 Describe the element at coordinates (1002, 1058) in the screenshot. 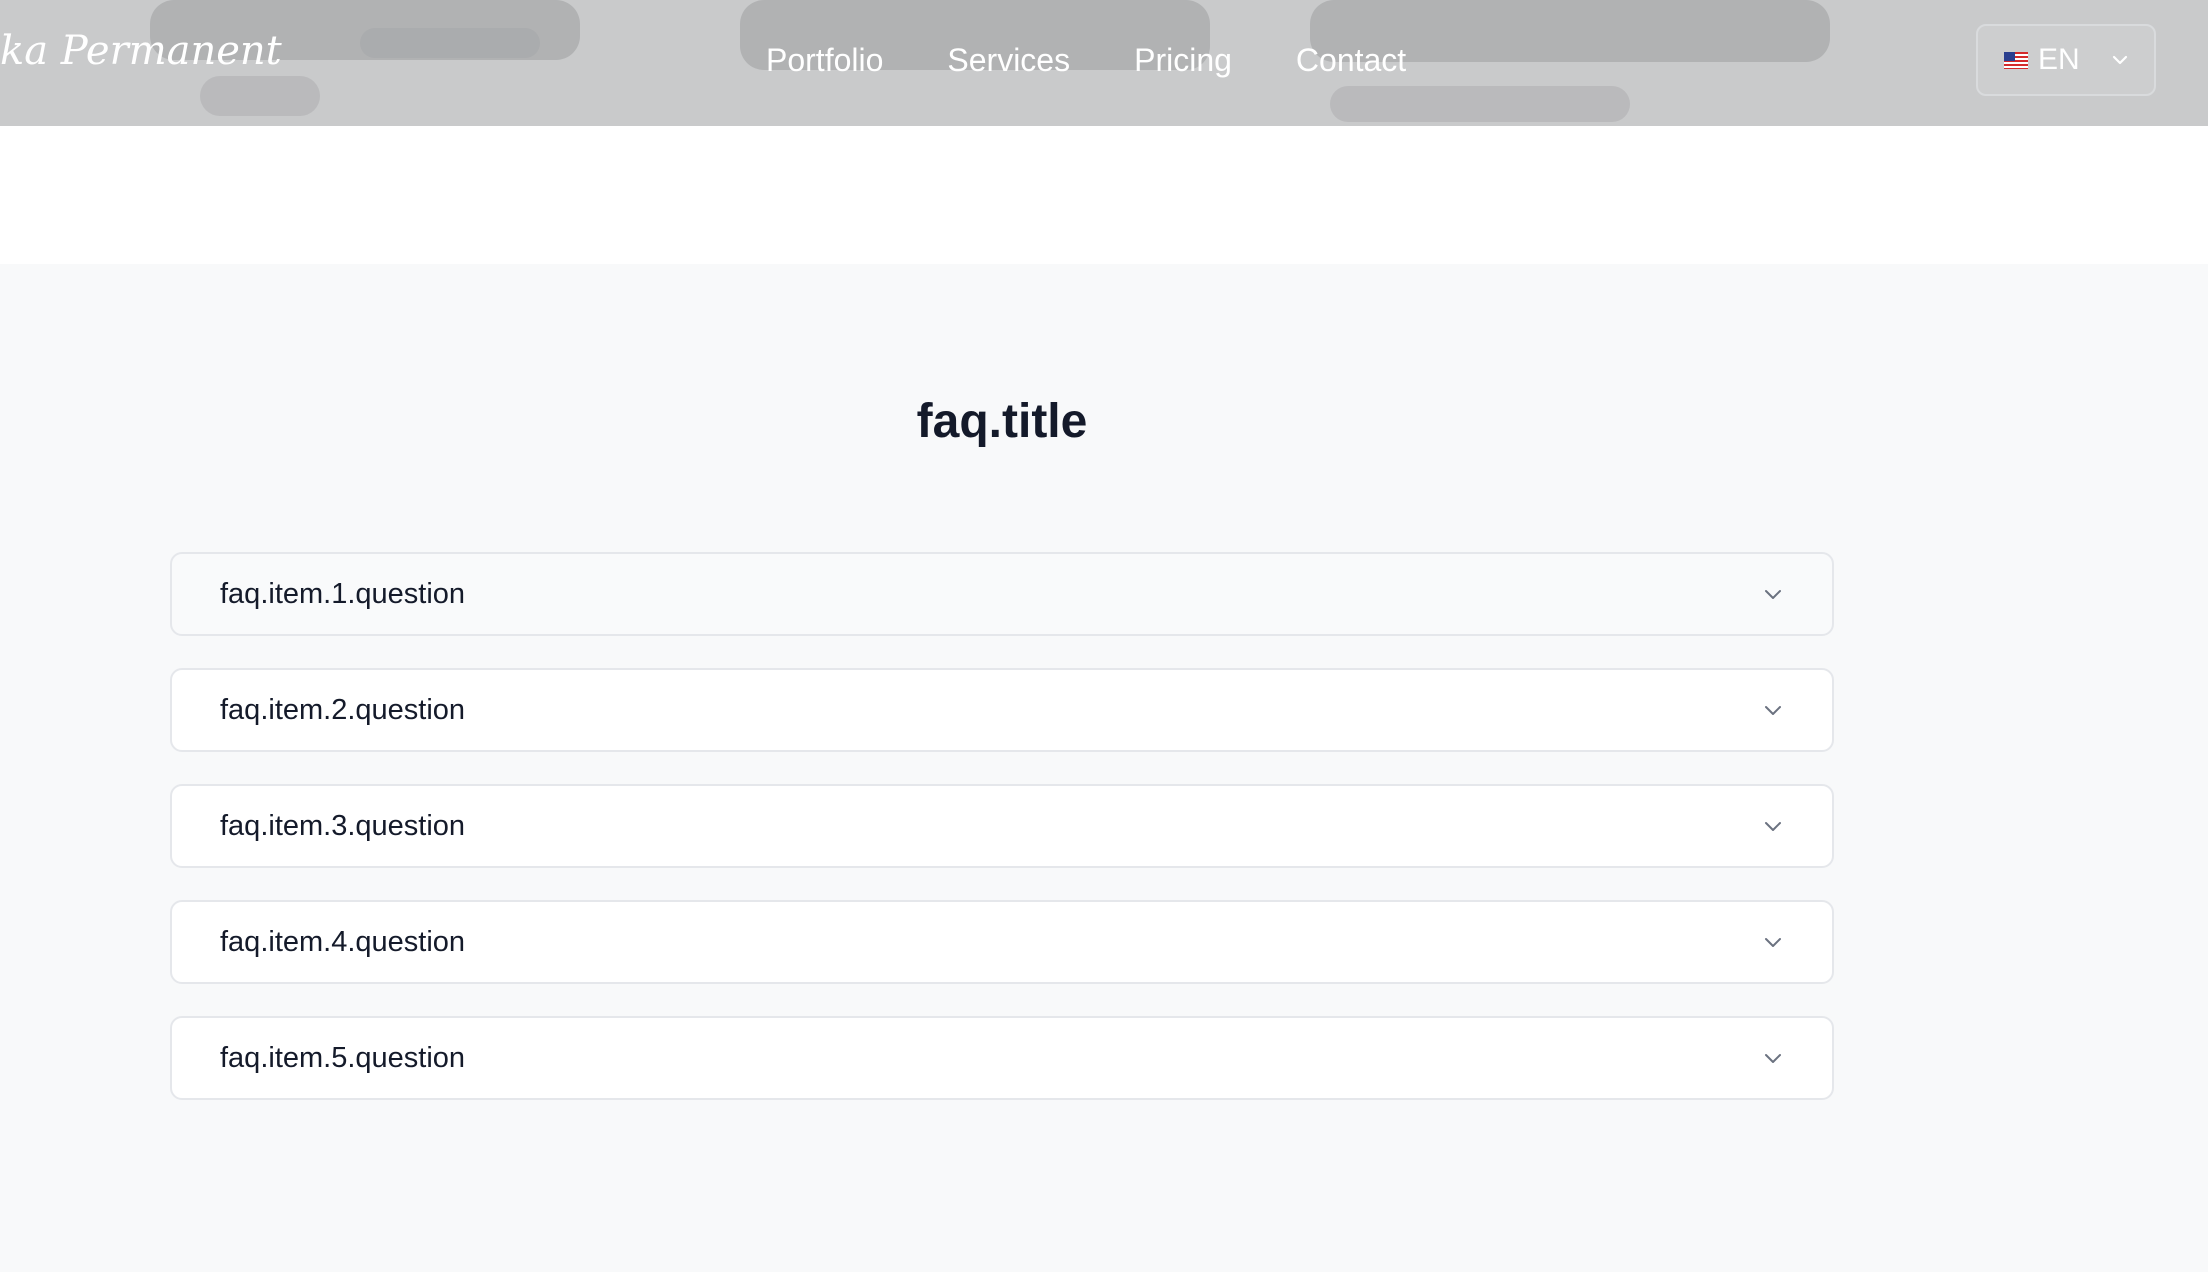

I see `faq-item-5: faq.item.5.question` at that location.